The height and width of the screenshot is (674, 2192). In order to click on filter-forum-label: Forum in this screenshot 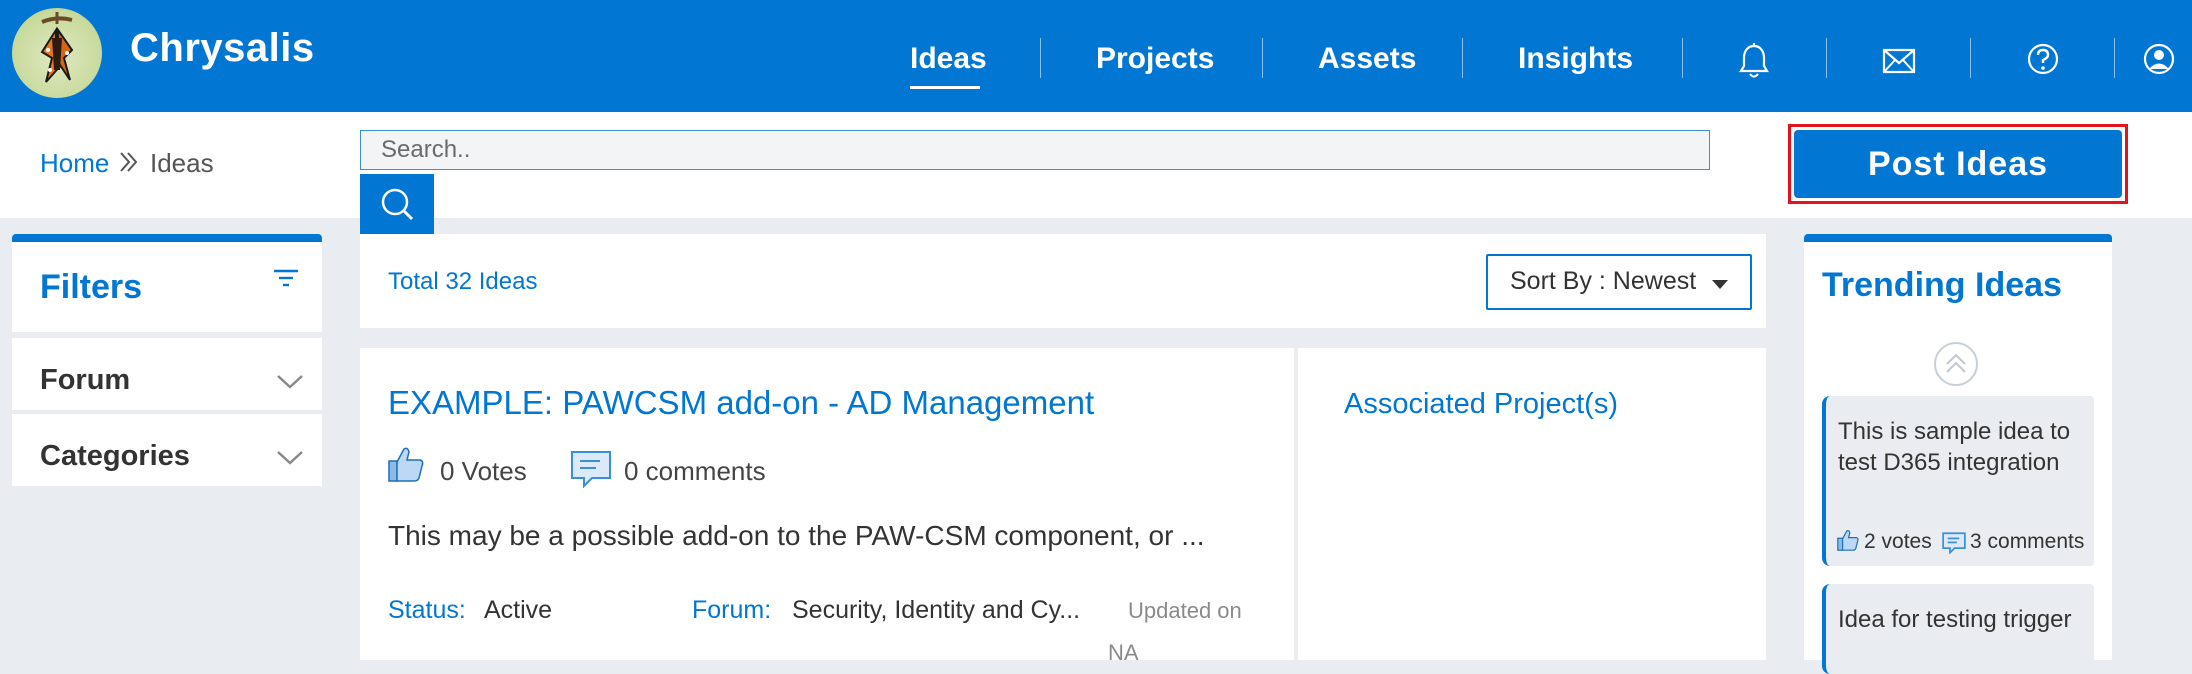, I will do `click(85, 380)`.